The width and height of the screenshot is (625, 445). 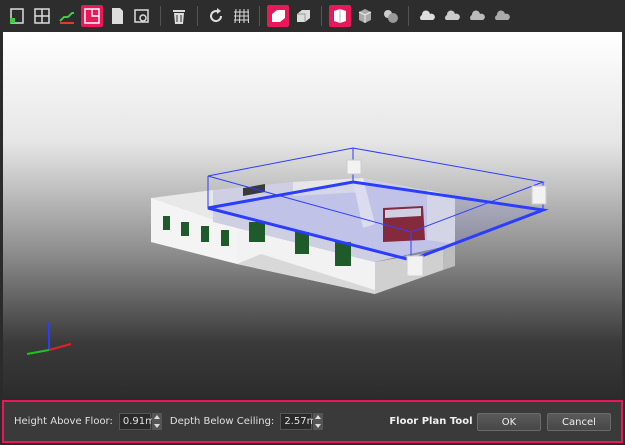 What do you see at coordinates (579, 422) in the screenshot?
I see `cancel-button: Cancel` at bounding box center [579, 422].